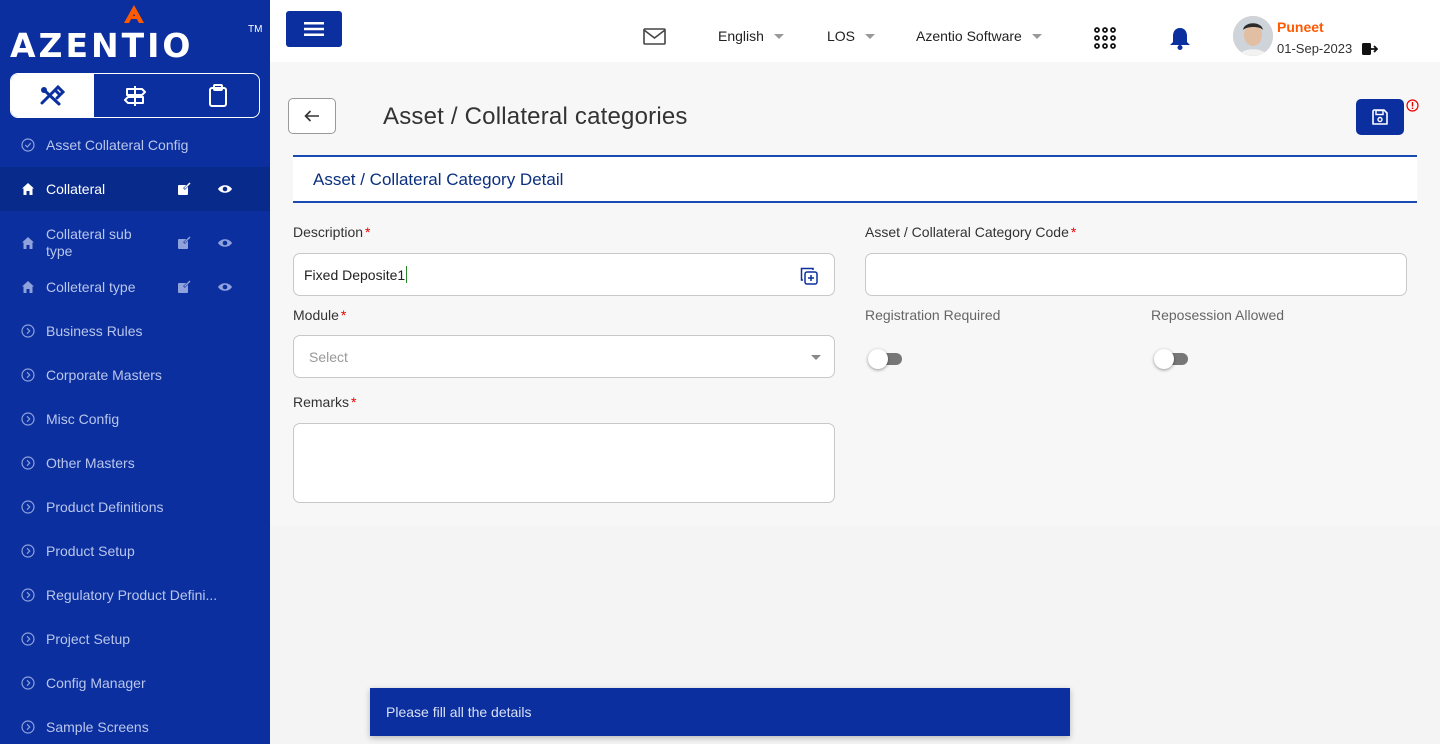 Image resolution: width=1440 pixels, height=744 pixels. I want to click on sidebar-item-collateral-sub-type: Collateral sub type, so click(135, 243).